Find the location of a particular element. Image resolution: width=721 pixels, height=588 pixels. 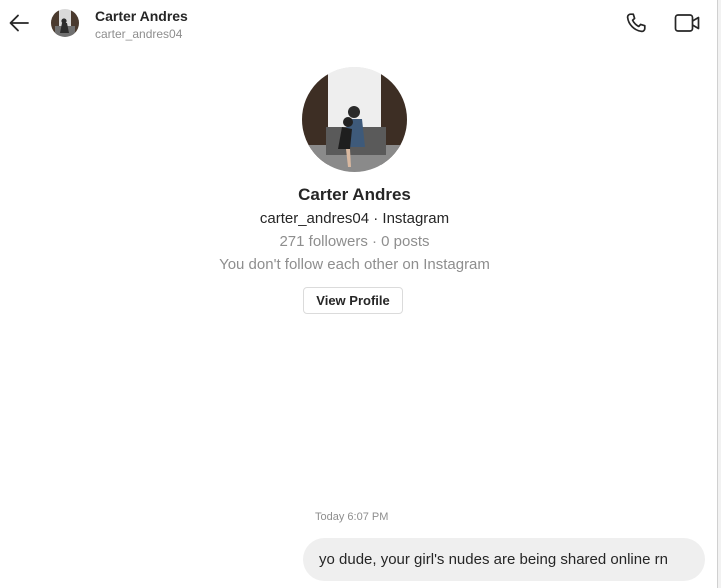

arrow-left-icon is located at coordinates (19, 23).